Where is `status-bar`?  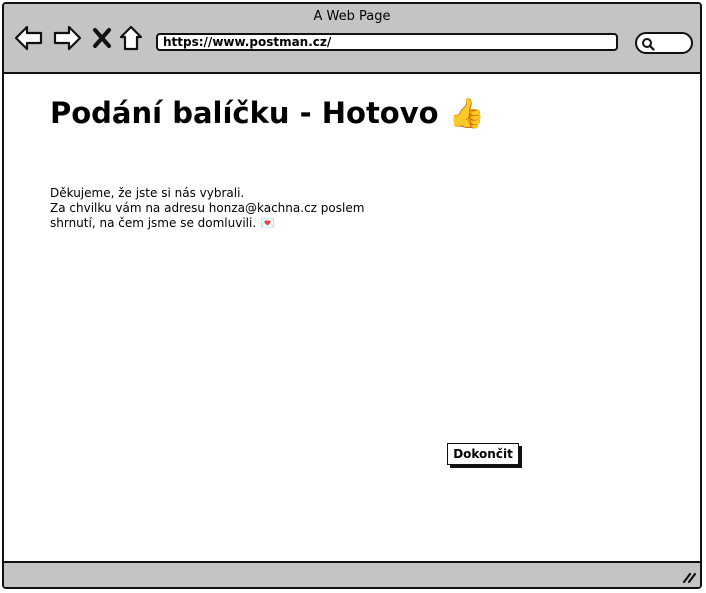
status-bar is located at coordinates (352, 574).